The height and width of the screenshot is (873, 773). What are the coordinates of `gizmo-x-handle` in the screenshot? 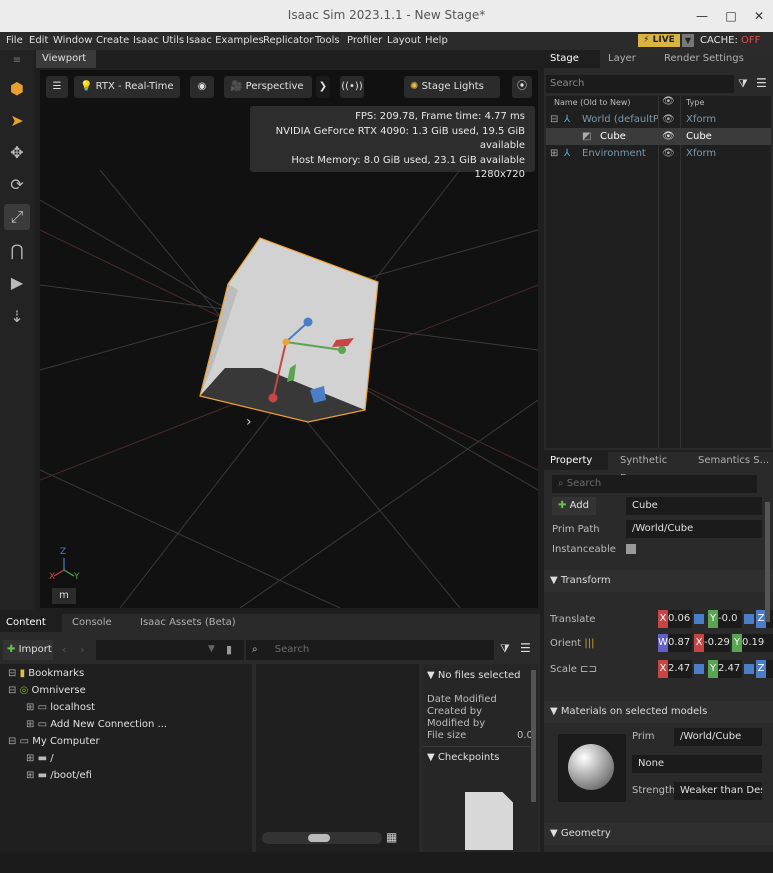 It's located at (273, 398).